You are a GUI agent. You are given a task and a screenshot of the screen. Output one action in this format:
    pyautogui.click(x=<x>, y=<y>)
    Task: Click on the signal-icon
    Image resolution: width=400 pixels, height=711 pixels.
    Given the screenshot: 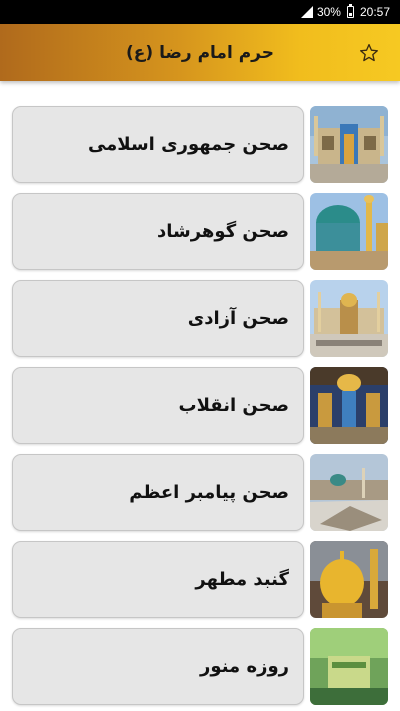 What is the action you would take?
    pyautogui.click(x=306, y=12)
    